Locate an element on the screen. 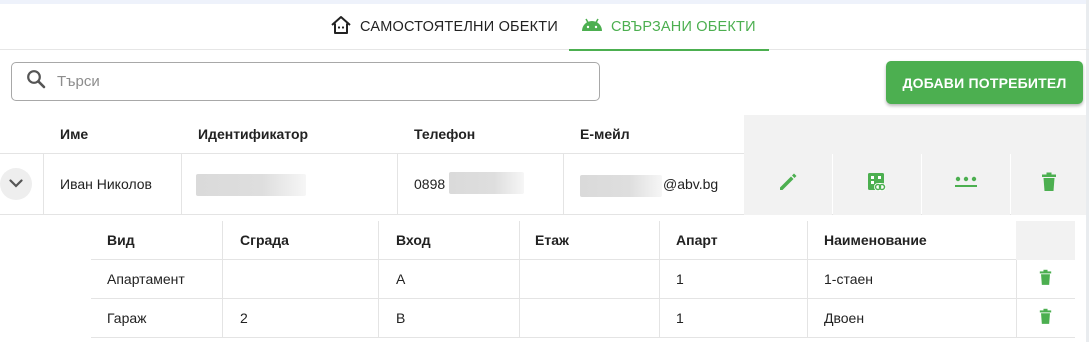  edit-button is located at coordinates (788, 184).